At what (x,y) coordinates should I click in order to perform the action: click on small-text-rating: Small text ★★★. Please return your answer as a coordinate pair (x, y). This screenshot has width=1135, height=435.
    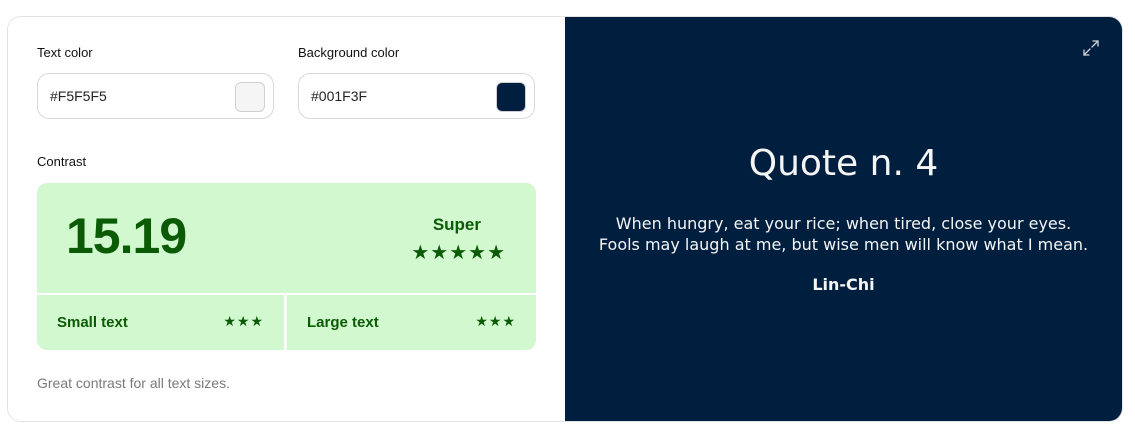
    Looking at the image, I should click on (160, 322).